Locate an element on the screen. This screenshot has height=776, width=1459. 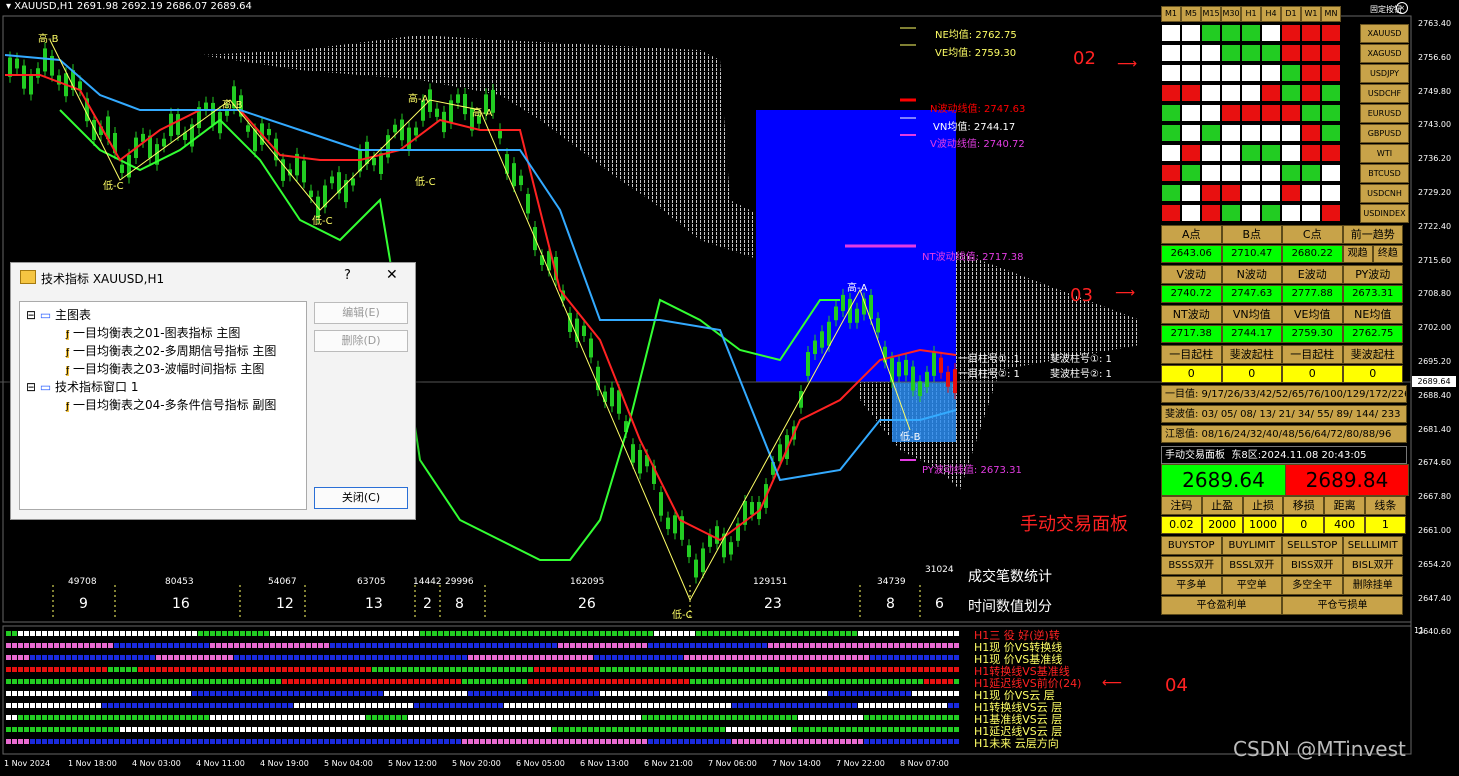
timeframe-w1: W1 is located at coordinates (1311, 14).